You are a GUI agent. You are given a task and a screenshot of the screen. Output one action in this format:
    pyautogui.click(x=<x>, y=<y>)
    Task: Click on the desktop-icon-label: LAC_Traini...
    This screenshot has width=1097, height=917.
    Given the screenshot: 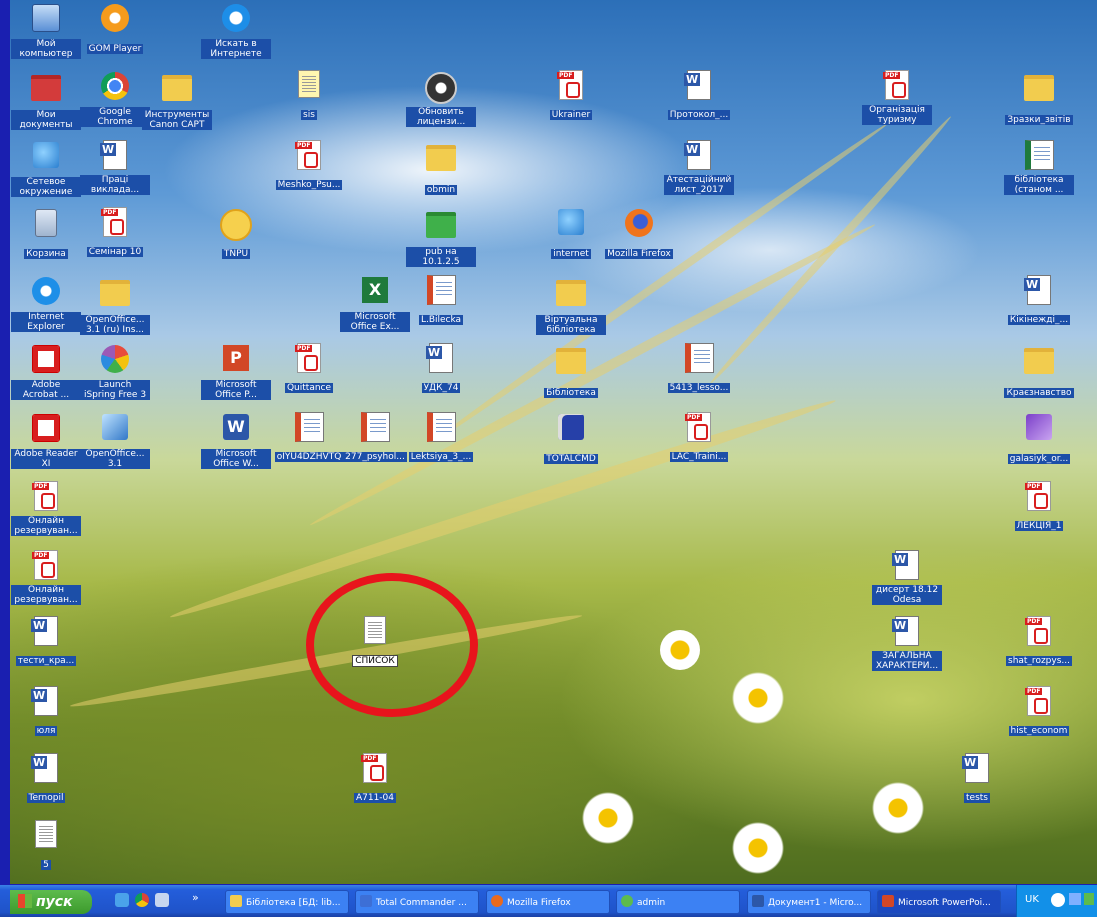 What is the action you would take?
    pyautogui.click(x=699, y=457)
    